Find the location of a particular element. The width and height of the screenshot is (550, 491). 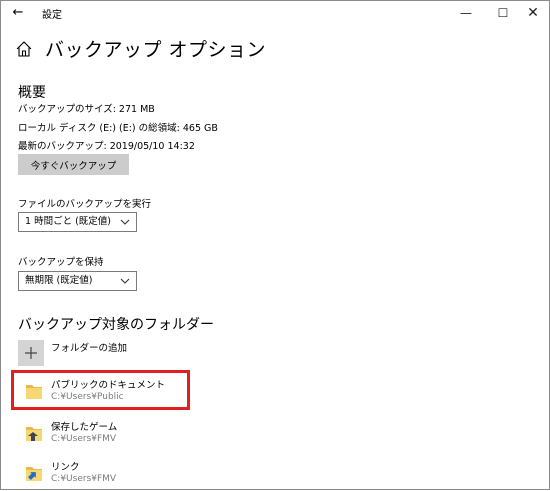

add-folder-button is located at coordinates (31, 353).